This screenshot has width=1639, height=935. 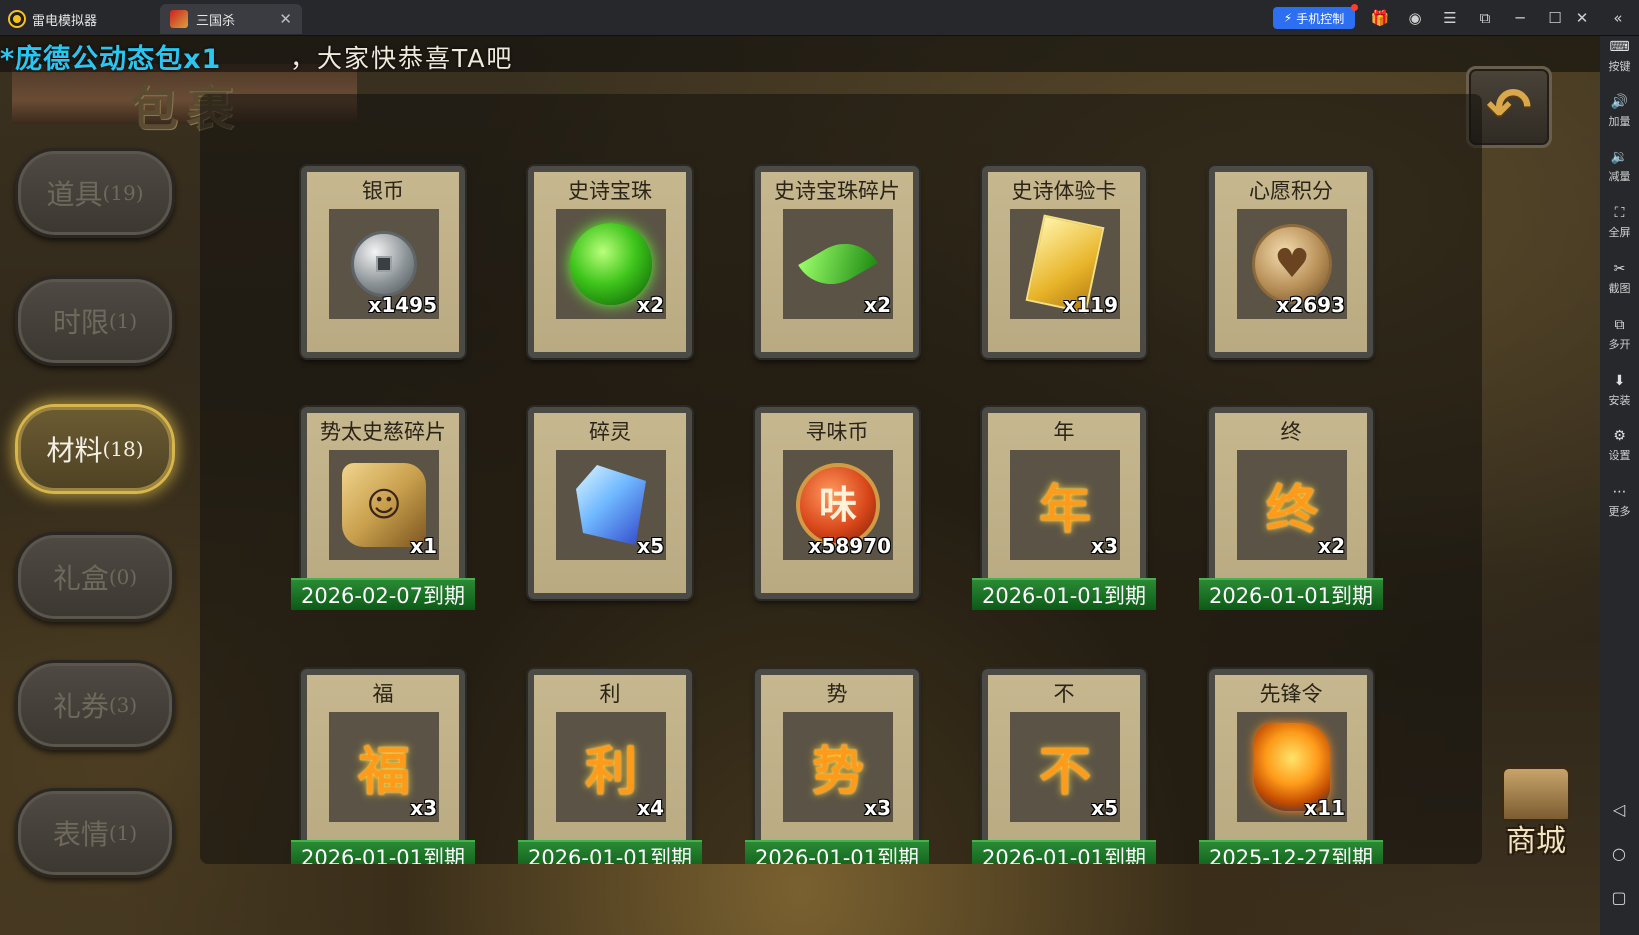 I want to click on item-slot: ♥ x2693, so click(x=1292, y=264).